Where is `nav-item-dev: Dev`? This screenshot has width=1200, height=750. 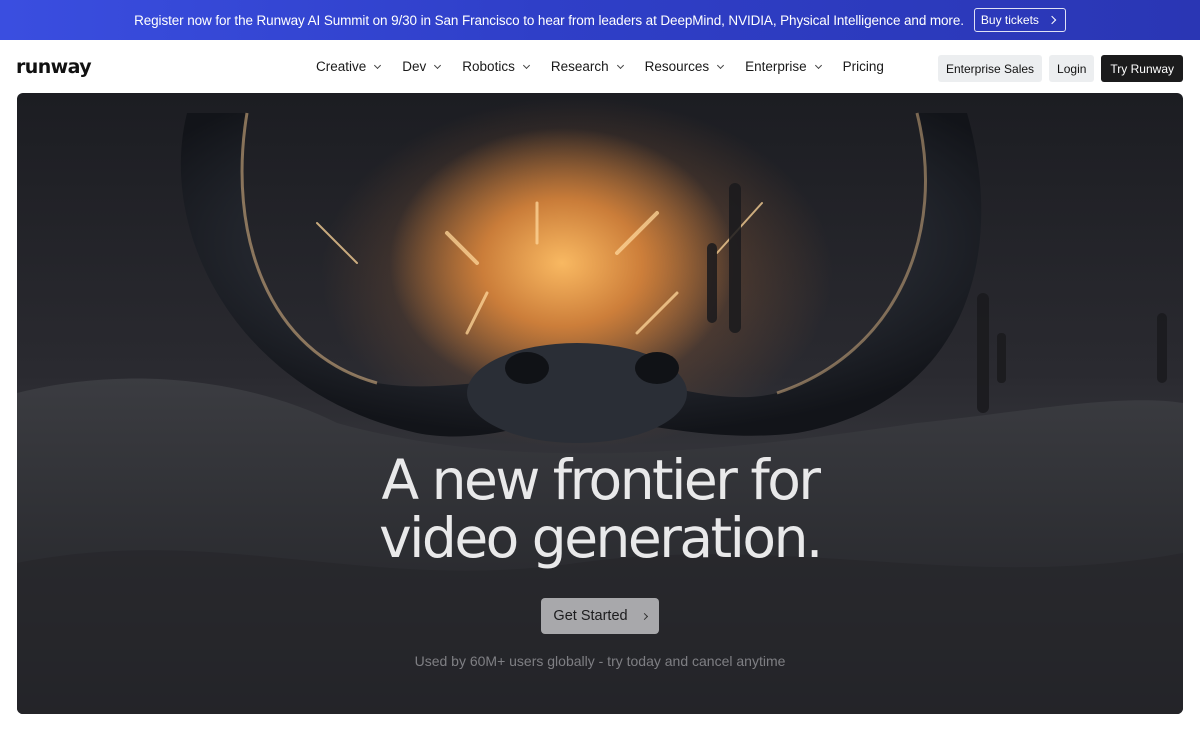 nav-item-dev: Dev is located at coordinates (422, 66).